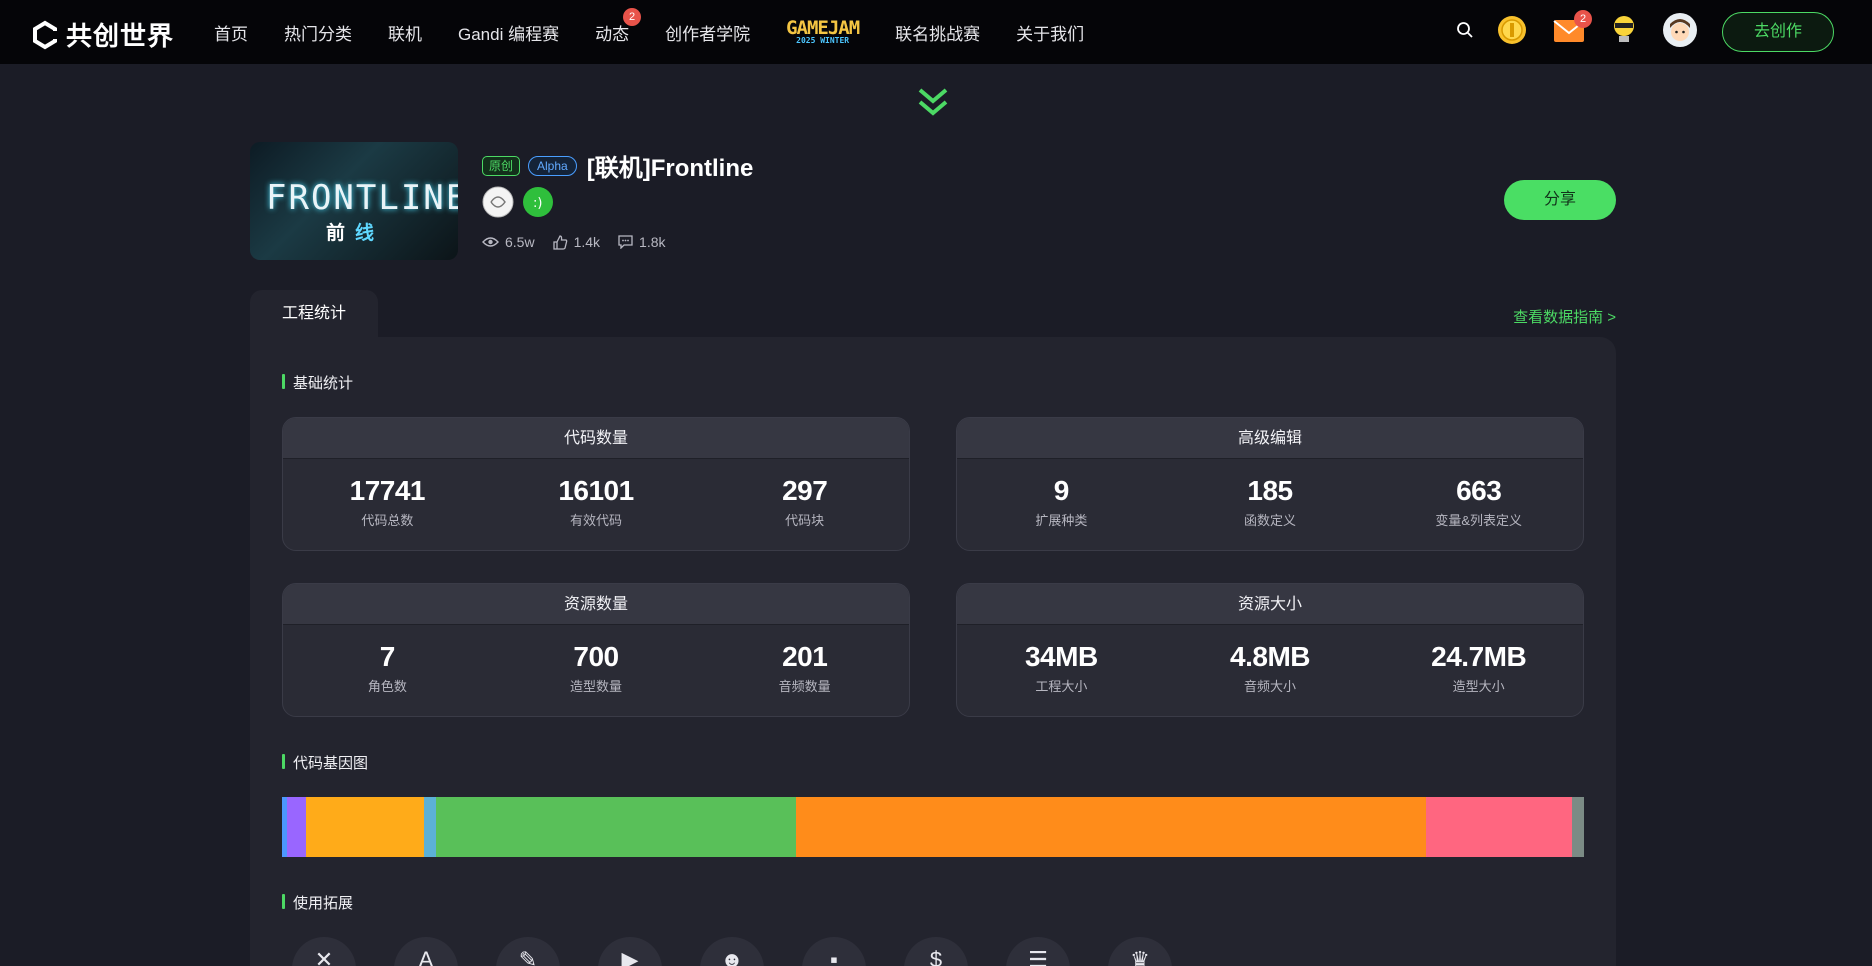 This screenshot has width=1872, height=966. What do you see at coordinates (354, 201) in the screenshot?
I see `project-cover: FRONTLINE 前线` at bounding box center [354, 201].